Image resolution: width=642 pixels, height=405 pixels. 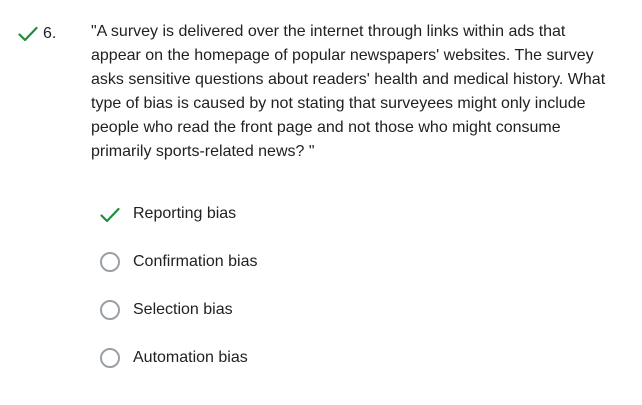 I want to click on option-label: Selection bias, so click(x=183, y=309).